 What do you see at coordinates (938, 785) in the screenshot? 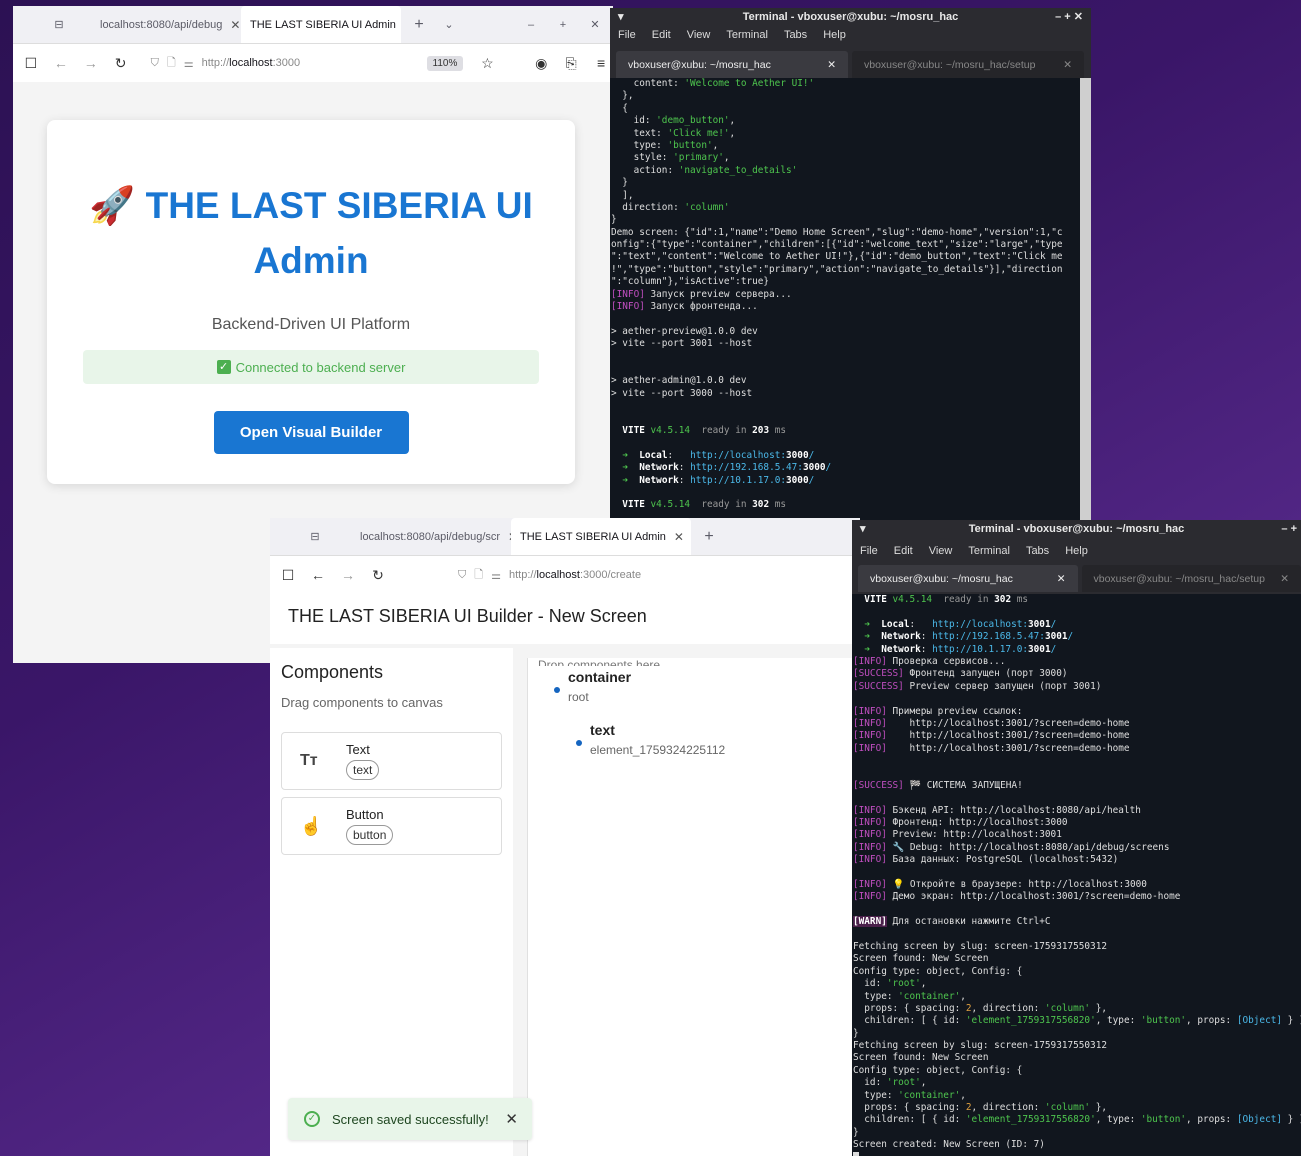
I see `terminal-line: [SUCCESS] 🏁 СИСТЕМА ЗАПУЩЕНА!` at bounding box center [938, 785].